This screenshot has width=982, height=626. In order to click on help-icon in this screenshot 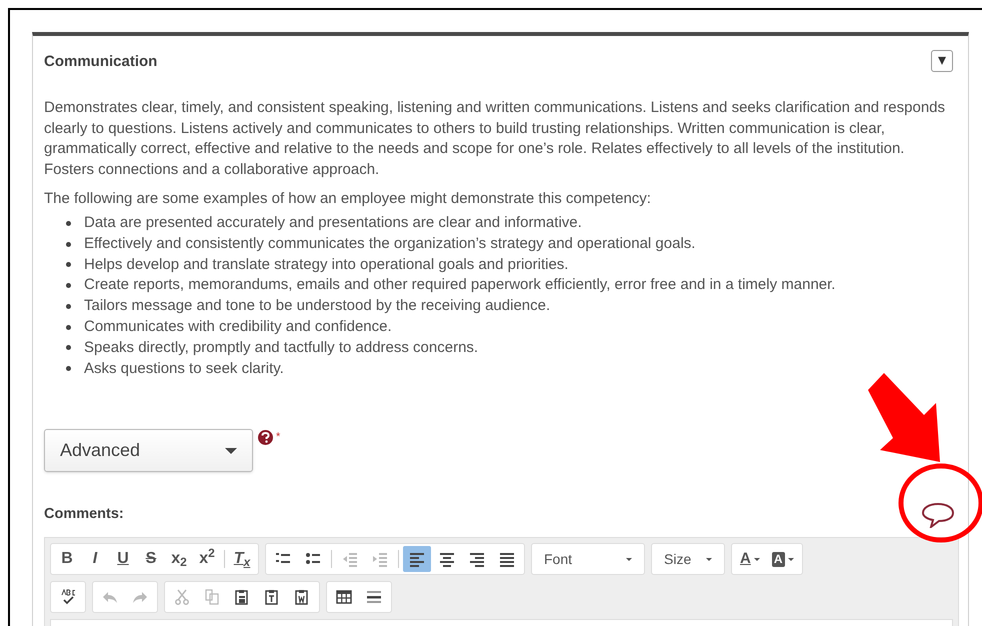, I will do `click(265, 438)`.